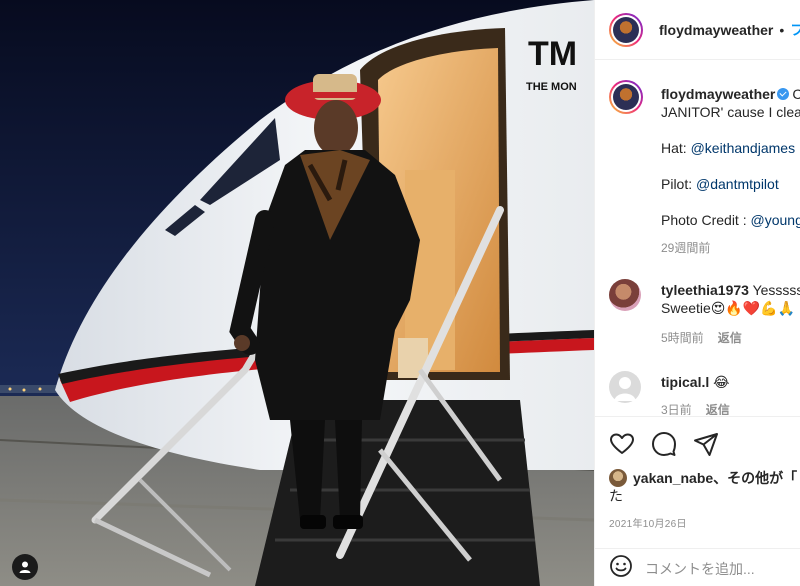 This screenshot has width=800, height=586. What do you see at coordinates (552, 54) in the screenshot?
I see `jet-logo: TM` at bounding box center [552, 54].